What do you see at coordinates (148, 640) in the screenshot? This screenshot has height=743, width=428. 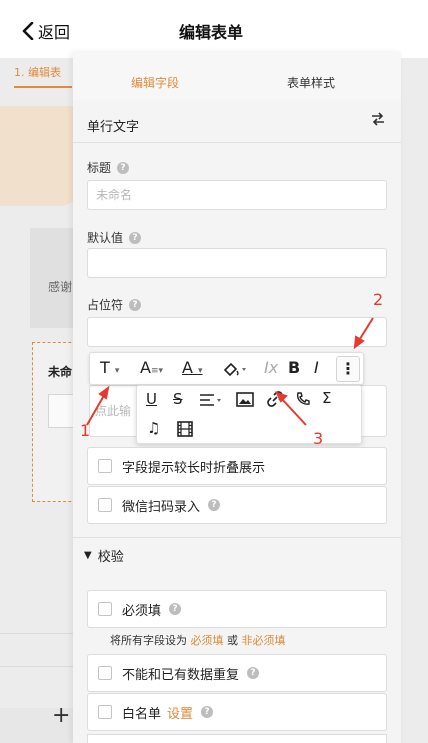 I see `hint-prefix: 将所有字段设为` at bounding box center [148, 640].